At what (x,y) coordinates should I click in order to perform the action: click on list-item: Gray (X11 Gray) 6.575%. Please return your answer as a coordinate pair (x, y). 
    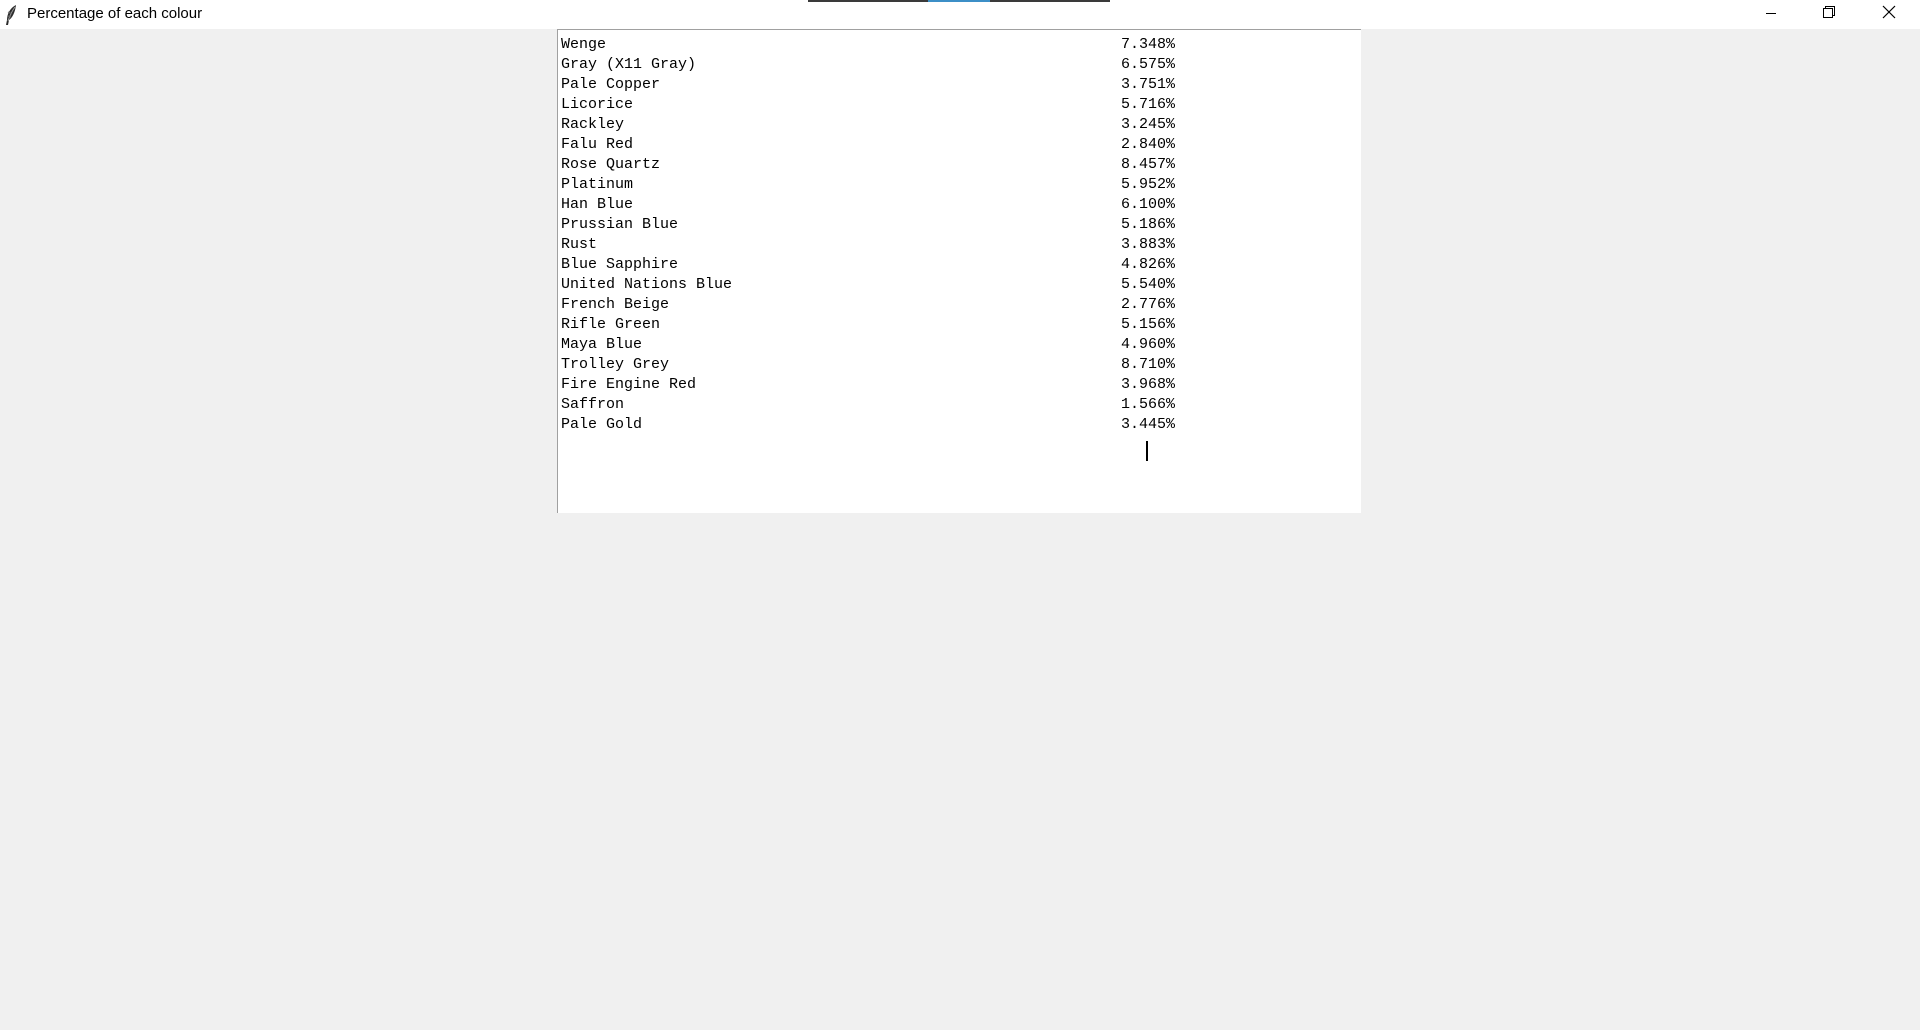
    Looking at the image, I should click on (941, 65).